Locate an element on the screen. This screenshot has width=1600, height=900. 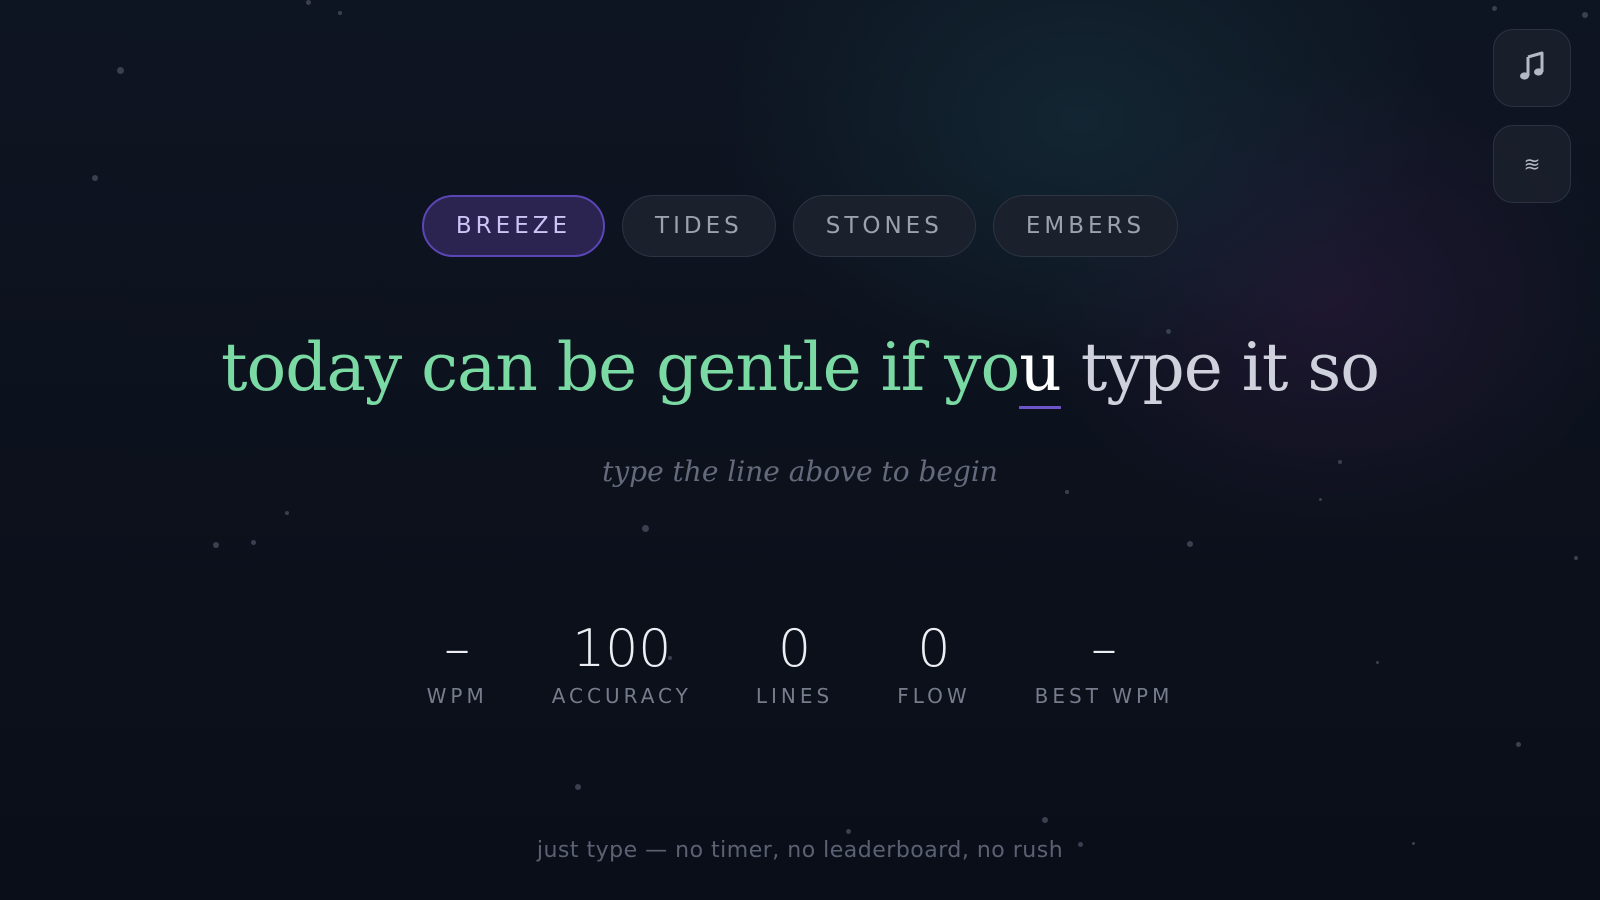
music-toggle-button is located at coordinates (1532, 68).